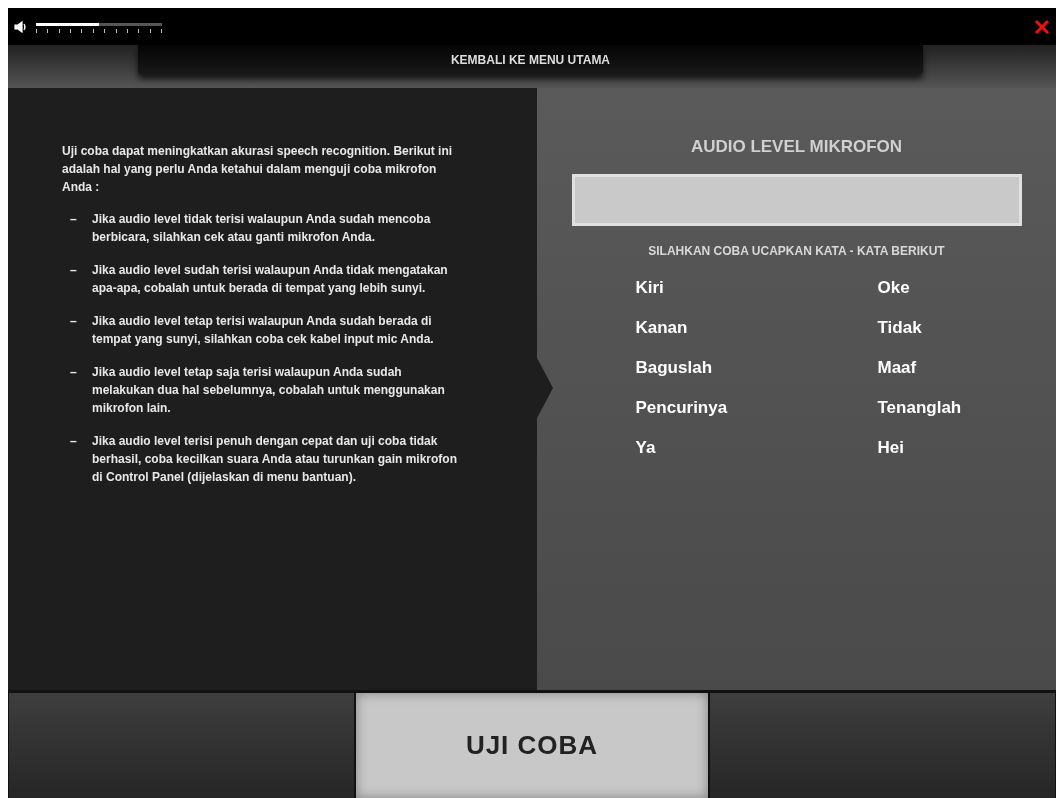 This screenshot has height=798, width=1056. I want to click on close-icon, so click(1042, 26).